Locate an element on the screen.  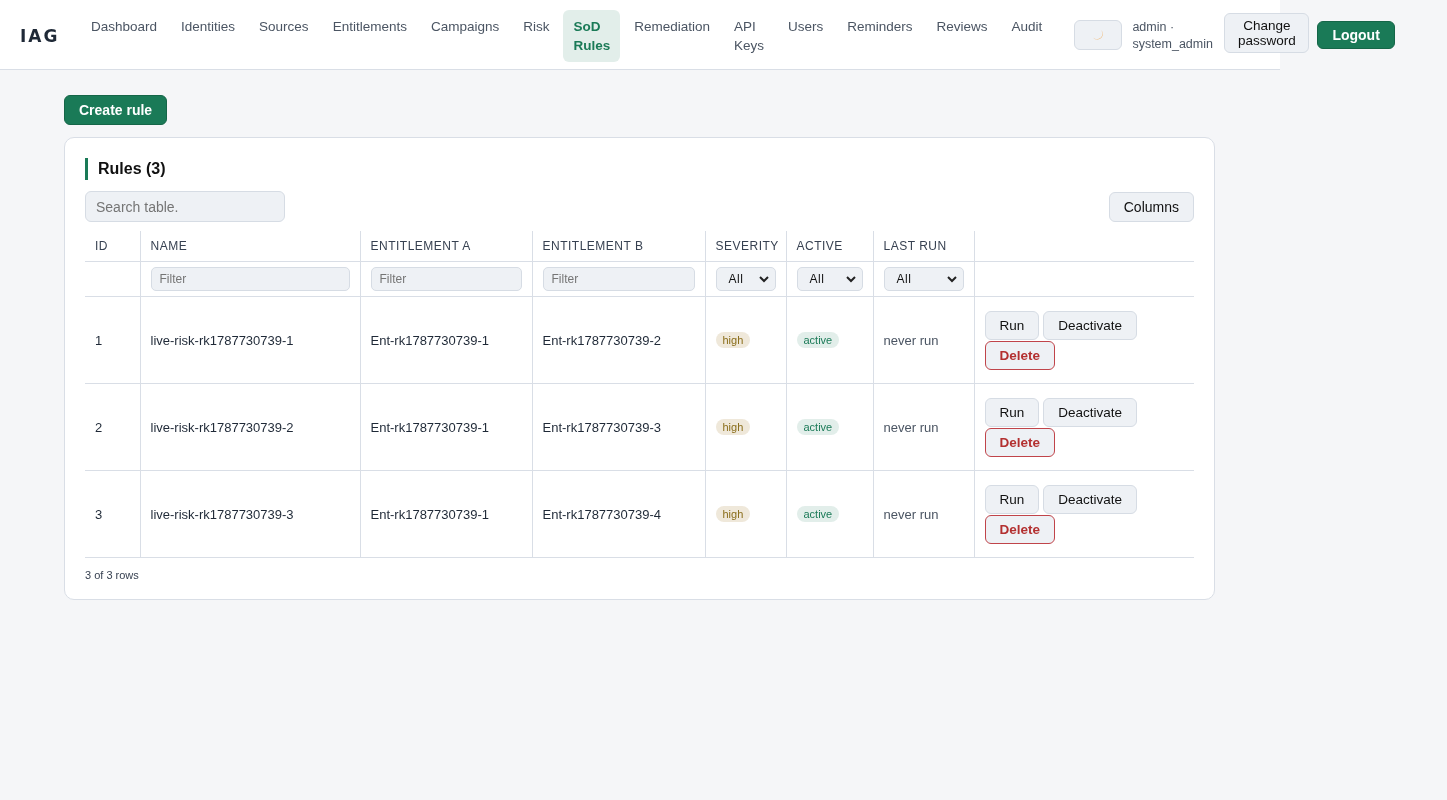
entitlement-cell: Ent-rk1787730739-3 is located at coordinates (602, 427).